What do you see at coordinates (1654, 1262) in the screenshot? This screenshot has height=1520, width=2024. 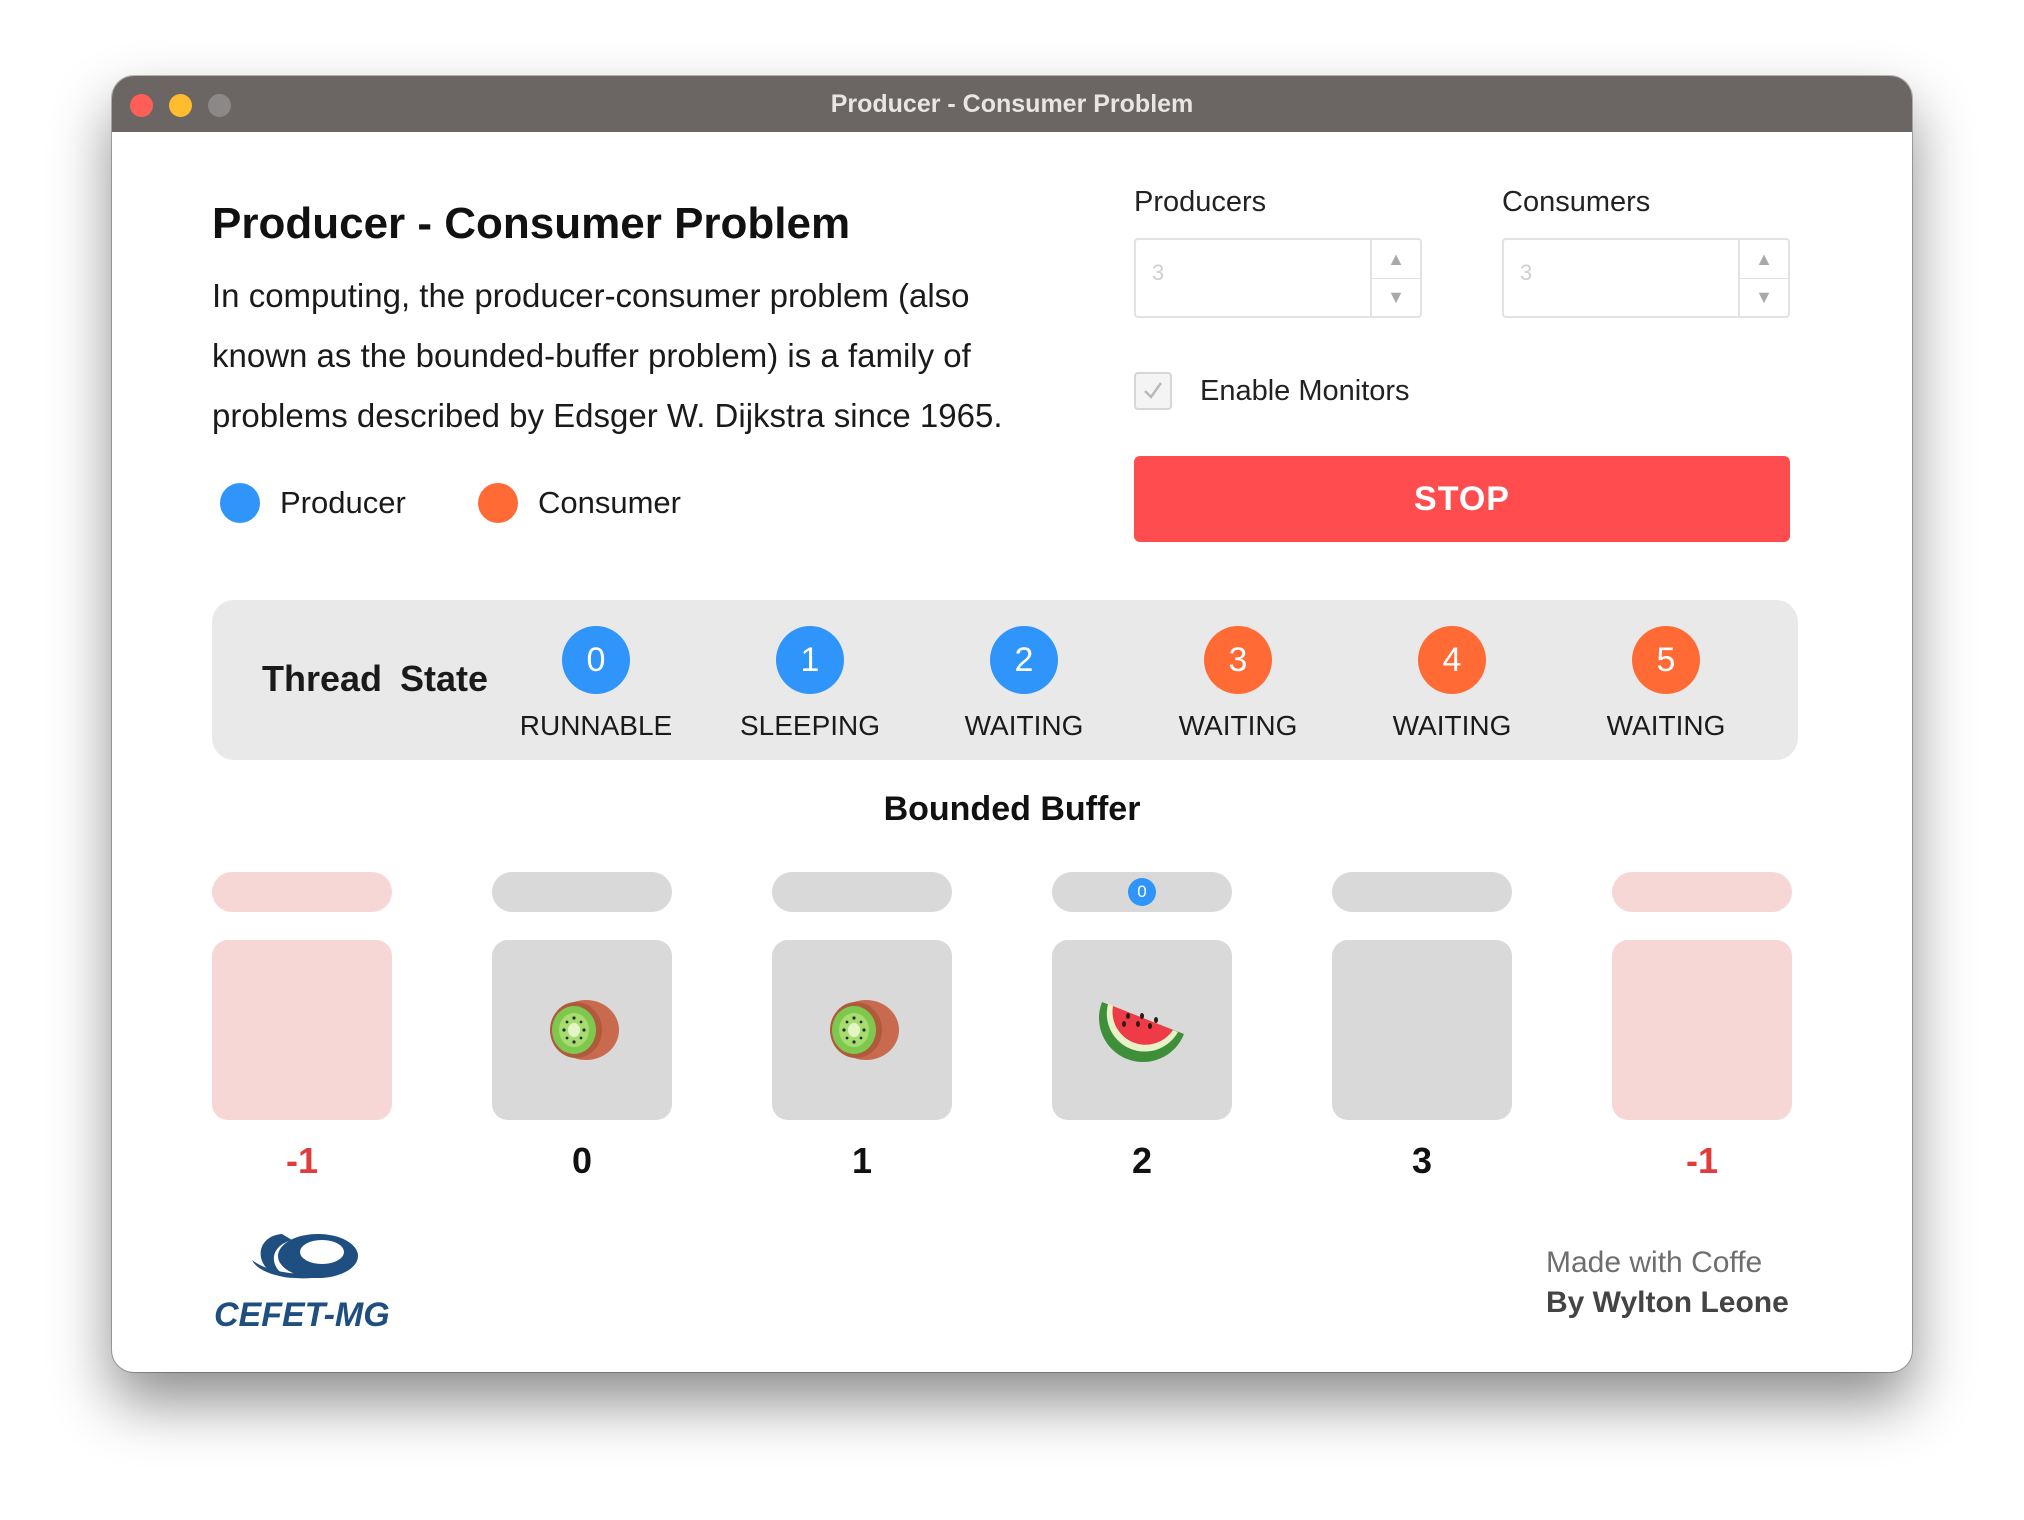 I see `credit-made-with: Made with Coffe` at bounding box center [1654, 1262].